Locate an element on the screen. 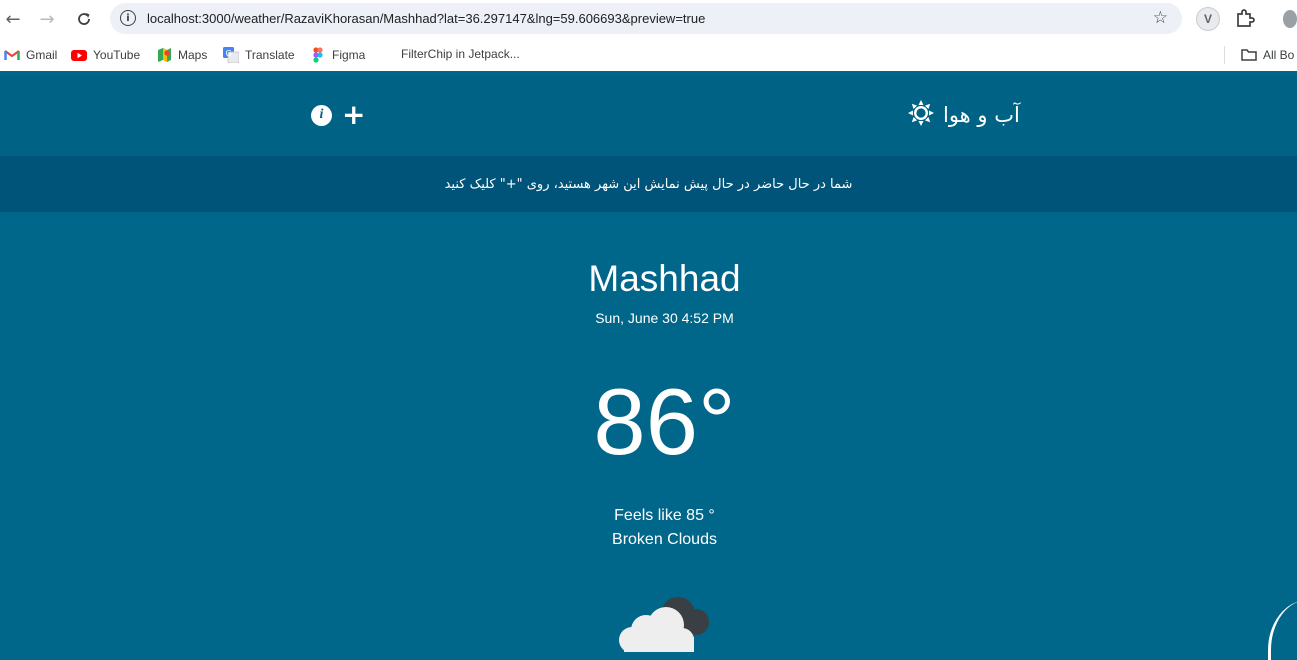 The width and height of the screenshot is (1297, 660). feels-like: Feels like 85 ° is located at coordinates (664, 515).